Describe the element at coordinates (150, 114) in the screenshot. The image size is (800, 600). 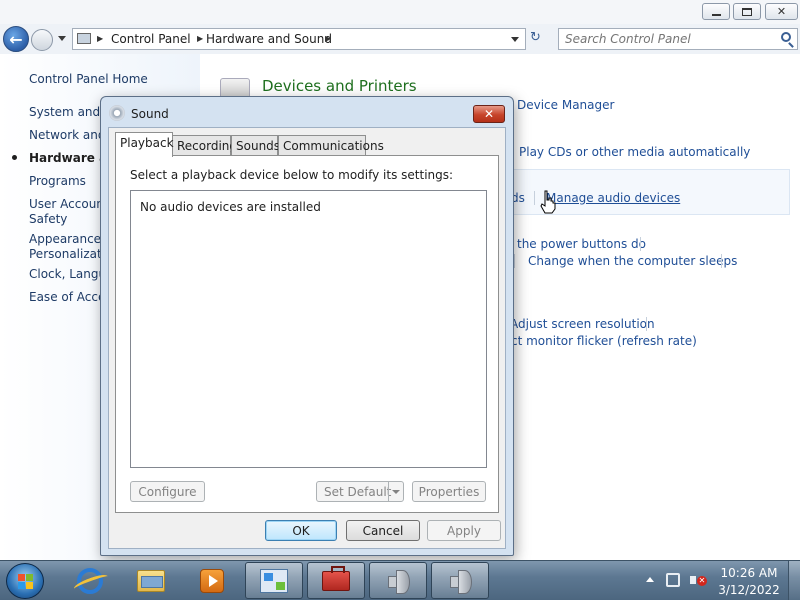
I see `dialog-title: Sound` at that location.